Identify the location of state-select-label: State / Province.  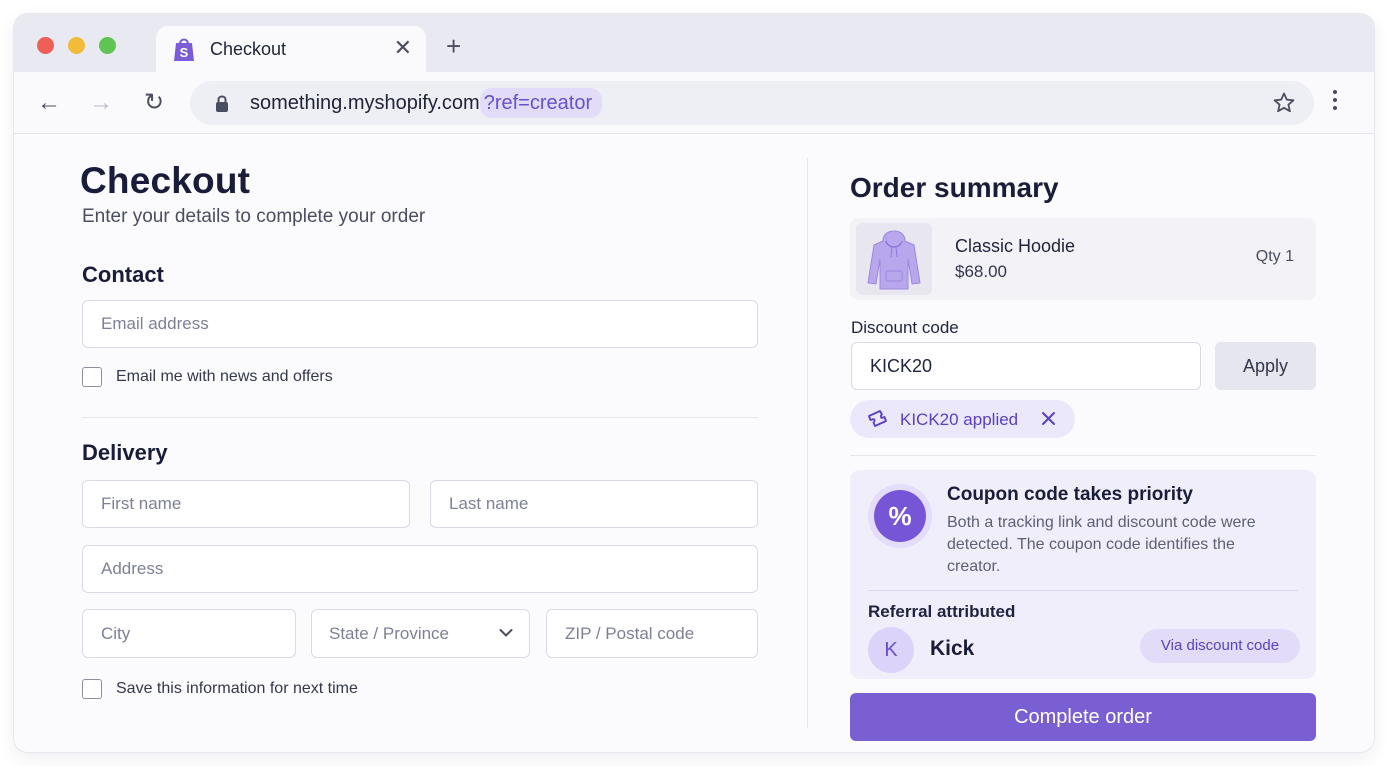
(389, 633).